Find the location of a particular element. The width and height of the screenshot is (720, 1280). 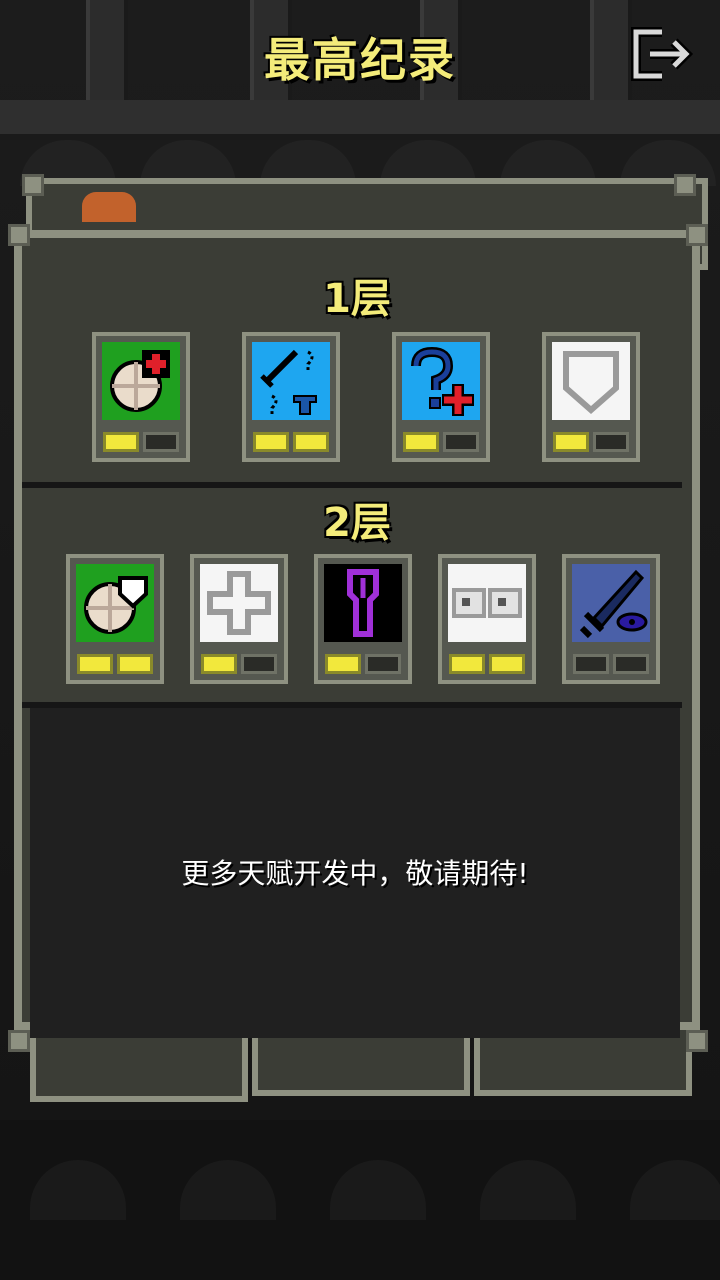

shield-icon is located at coordinates (591, 381).